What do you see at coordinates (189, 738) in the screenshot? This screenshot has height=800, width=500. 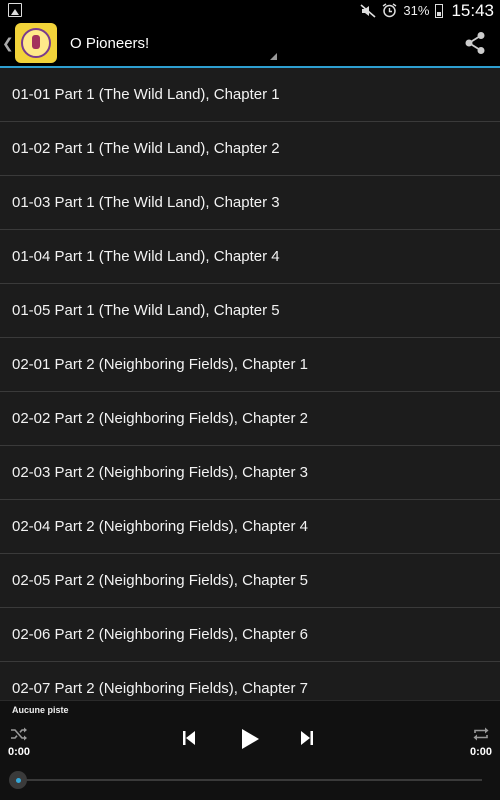 I see `previous-track-icon` at bounding box center [189, 738].